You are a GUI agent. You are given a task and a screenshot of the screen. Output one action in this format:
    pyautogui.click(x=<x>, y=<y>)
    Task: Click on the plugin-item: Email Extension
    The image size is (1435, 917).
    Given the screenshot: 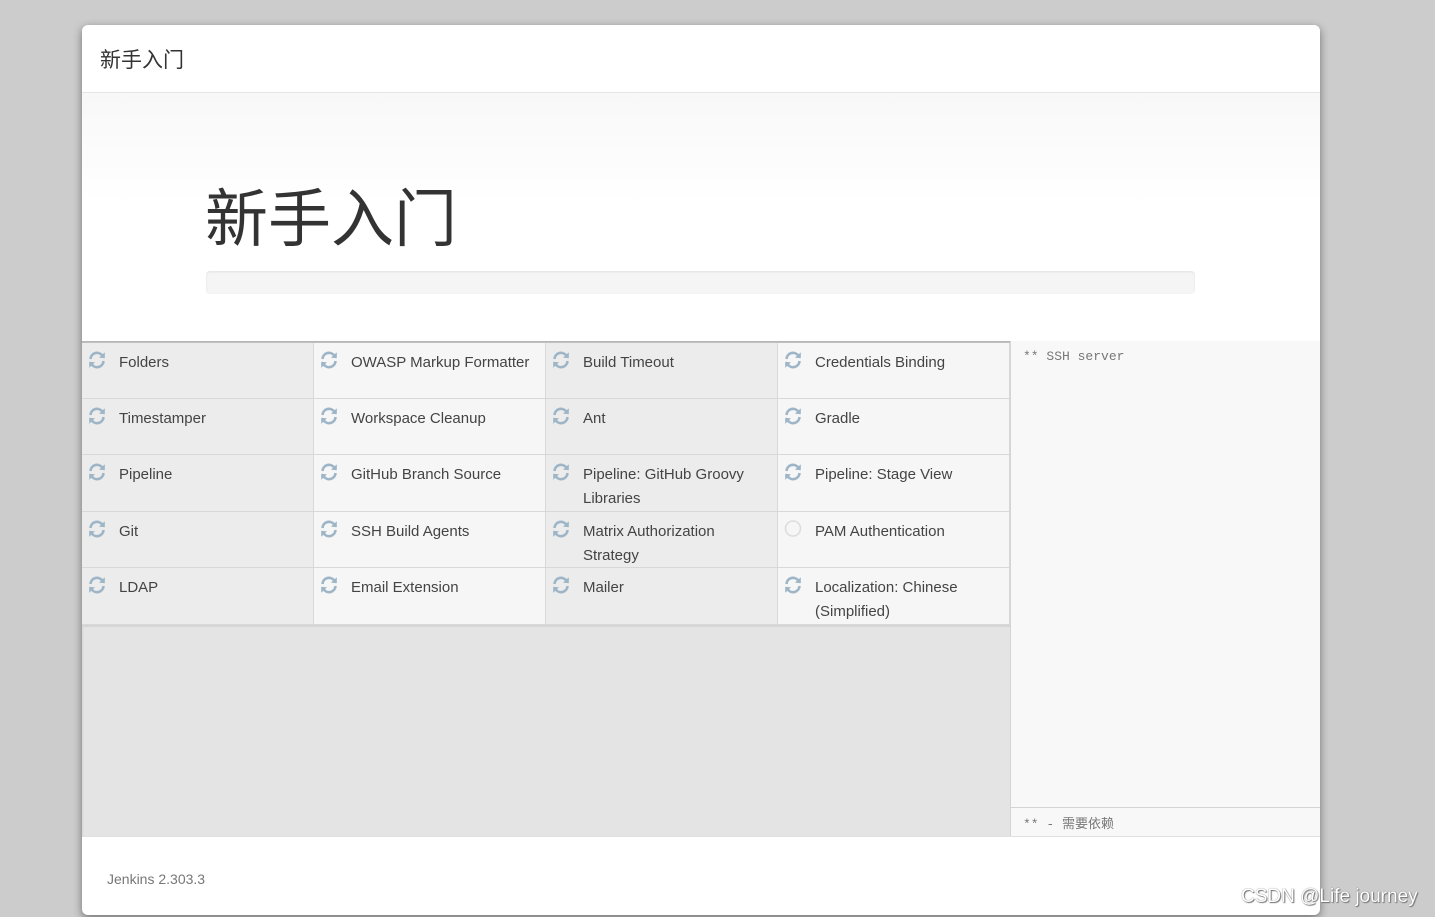 What is the action you would take?
    pyautogui.click(x=430, y=596)
    